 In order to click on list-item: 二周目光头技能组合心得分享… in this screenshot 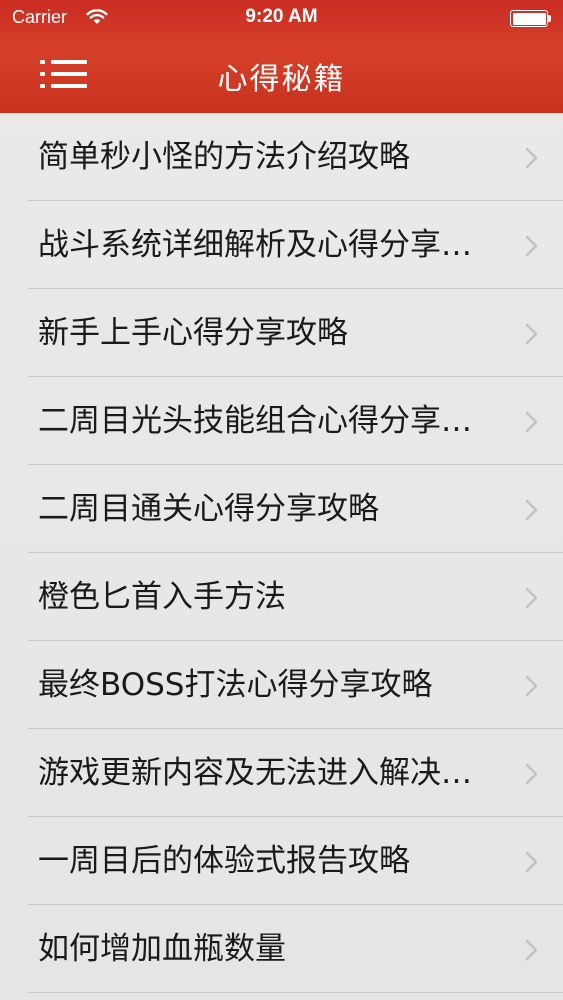, I will do `click(281, 421)`.